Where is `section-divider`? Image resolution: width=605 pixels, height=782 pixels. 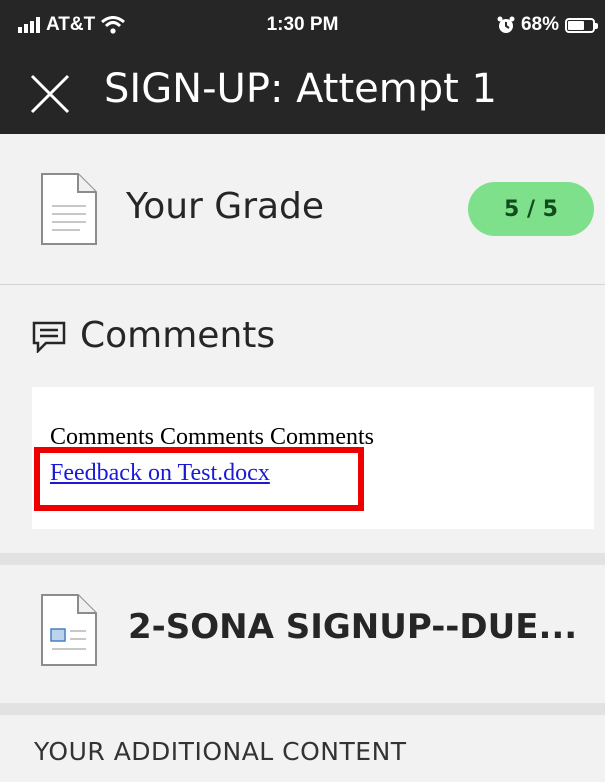 section-divider is located at coordinates (302, 559).